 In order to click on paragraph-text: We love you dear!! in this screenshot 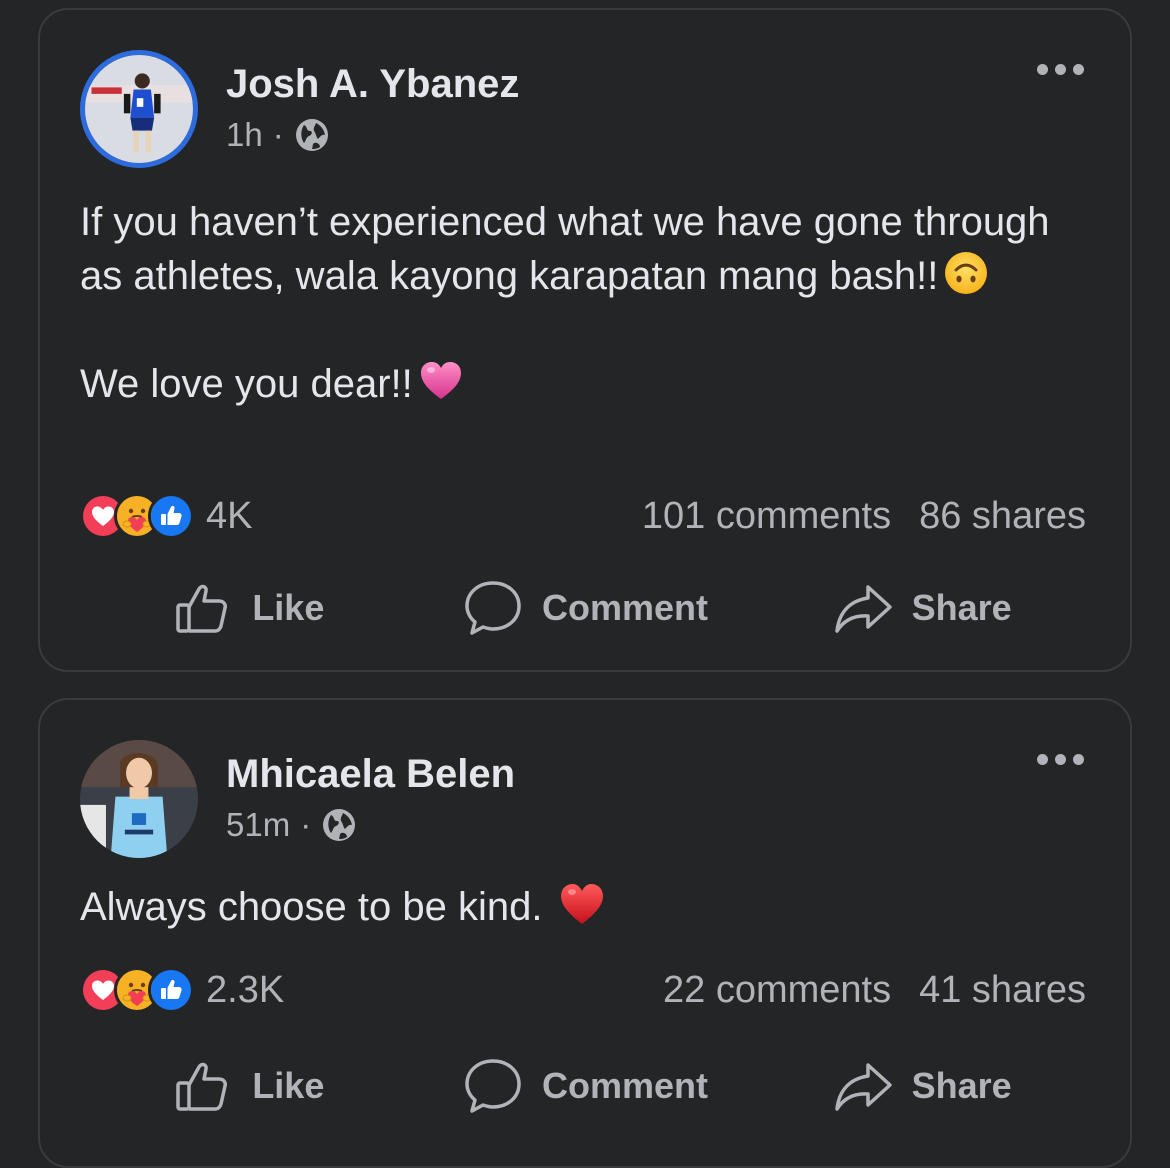, I will do `click(246, 384)`.